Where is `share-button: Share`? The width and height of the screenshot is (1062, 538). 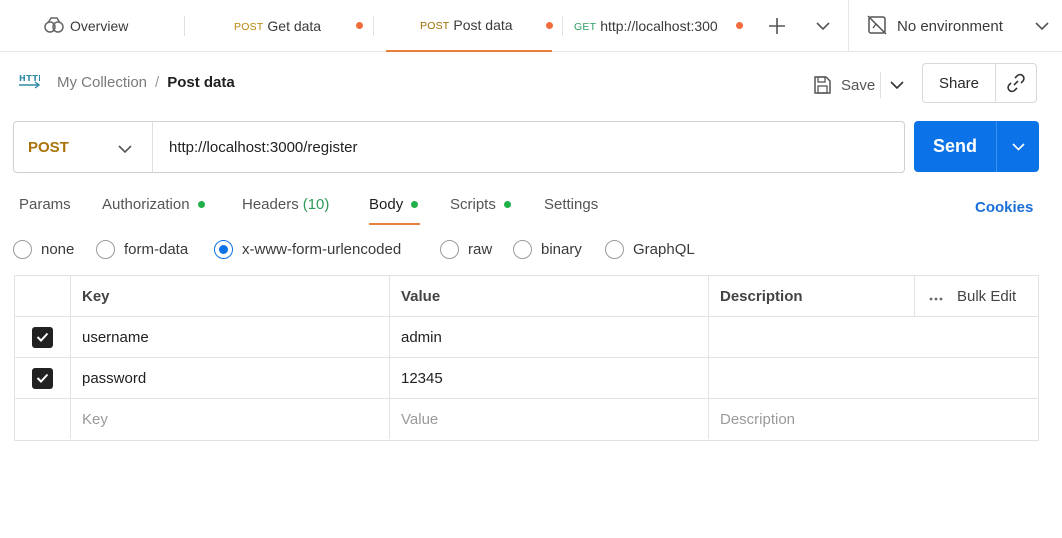
share-button: Share is located at coordinates (959, 83).